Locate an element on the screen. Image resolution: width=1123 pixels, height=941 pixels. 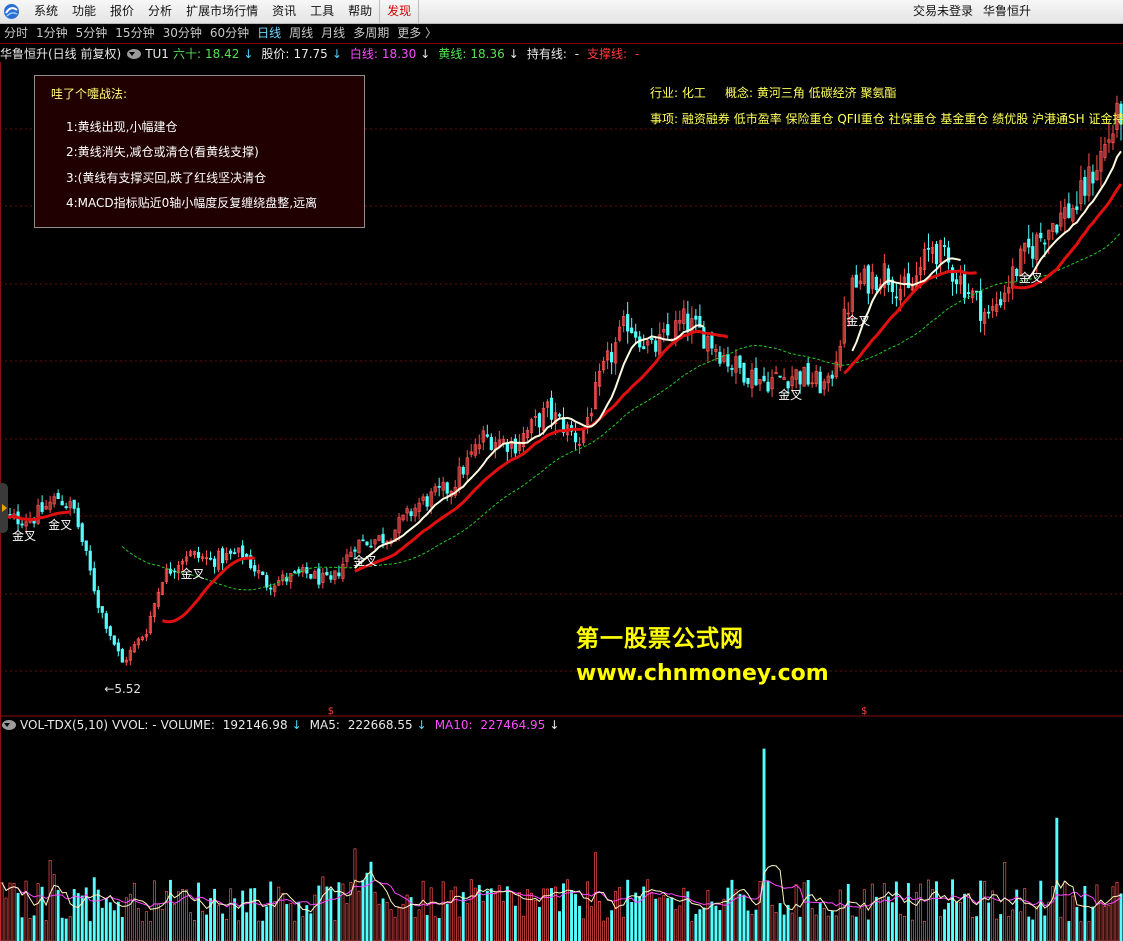
side-panel-toggle is located at coordinates (4, 508).